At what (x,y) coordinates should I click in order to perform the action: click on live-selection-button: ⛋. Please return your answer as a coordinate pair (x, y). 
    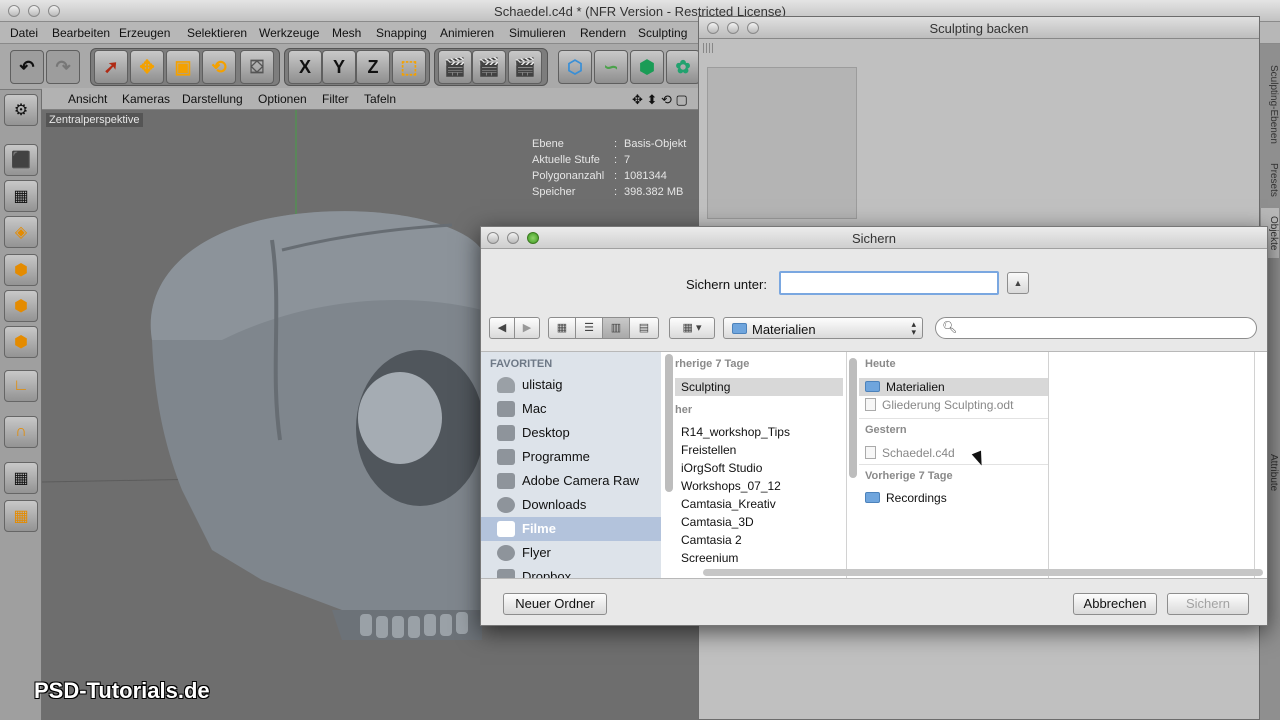
    Looking at the image, I should click on (257, 67).